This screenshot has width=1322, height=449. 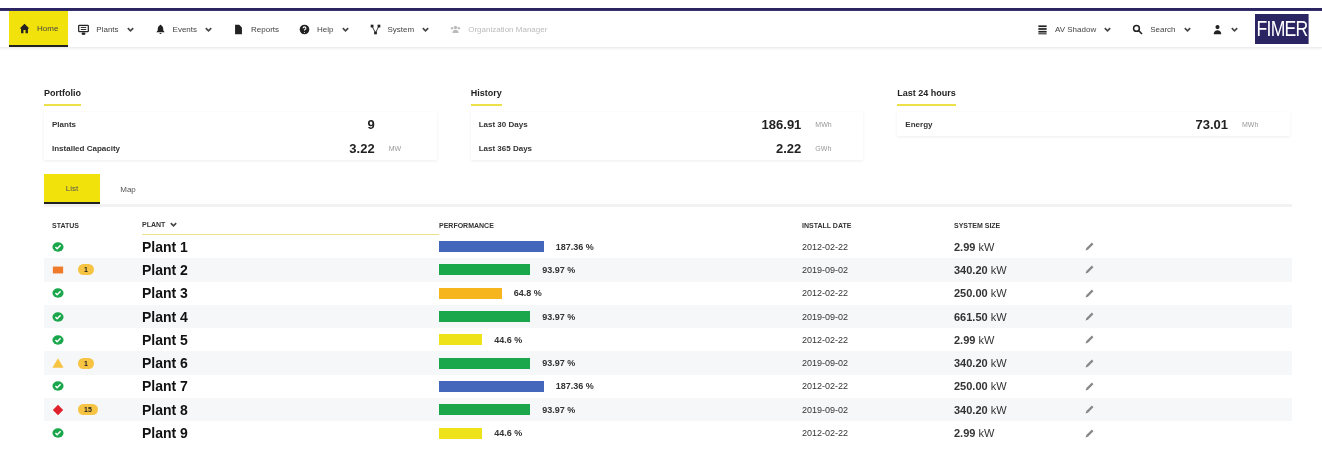 I want to click on search-icon, so click(x=1138, y=29).